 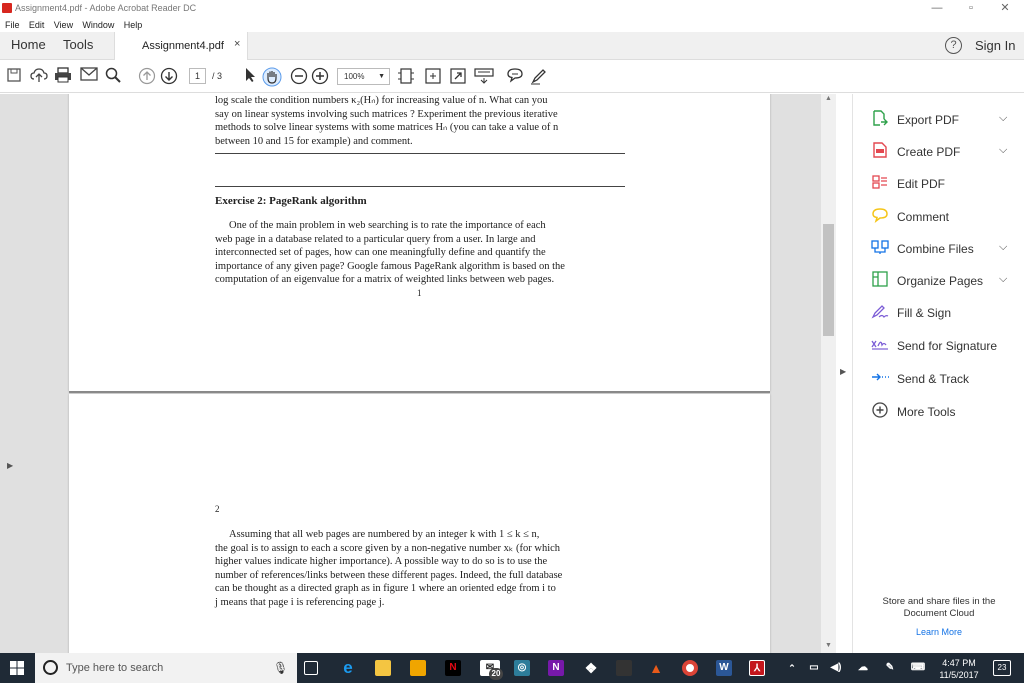 I want to click on tool-export-pdf: Export PDF ⌵, so click(x=946, y=120).